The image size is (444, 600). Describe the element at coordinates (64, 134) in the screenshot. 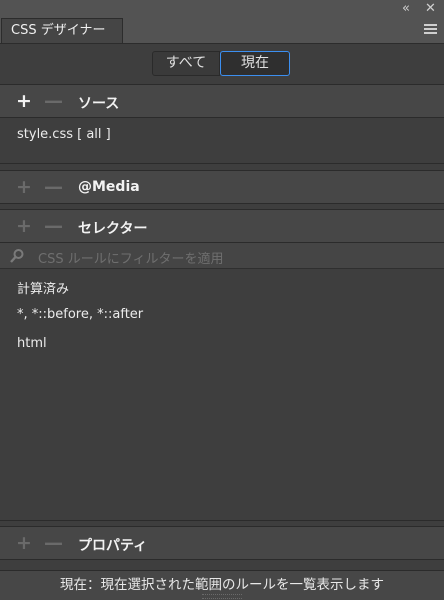

I see `source-item: style.css [ all ]` at that location.